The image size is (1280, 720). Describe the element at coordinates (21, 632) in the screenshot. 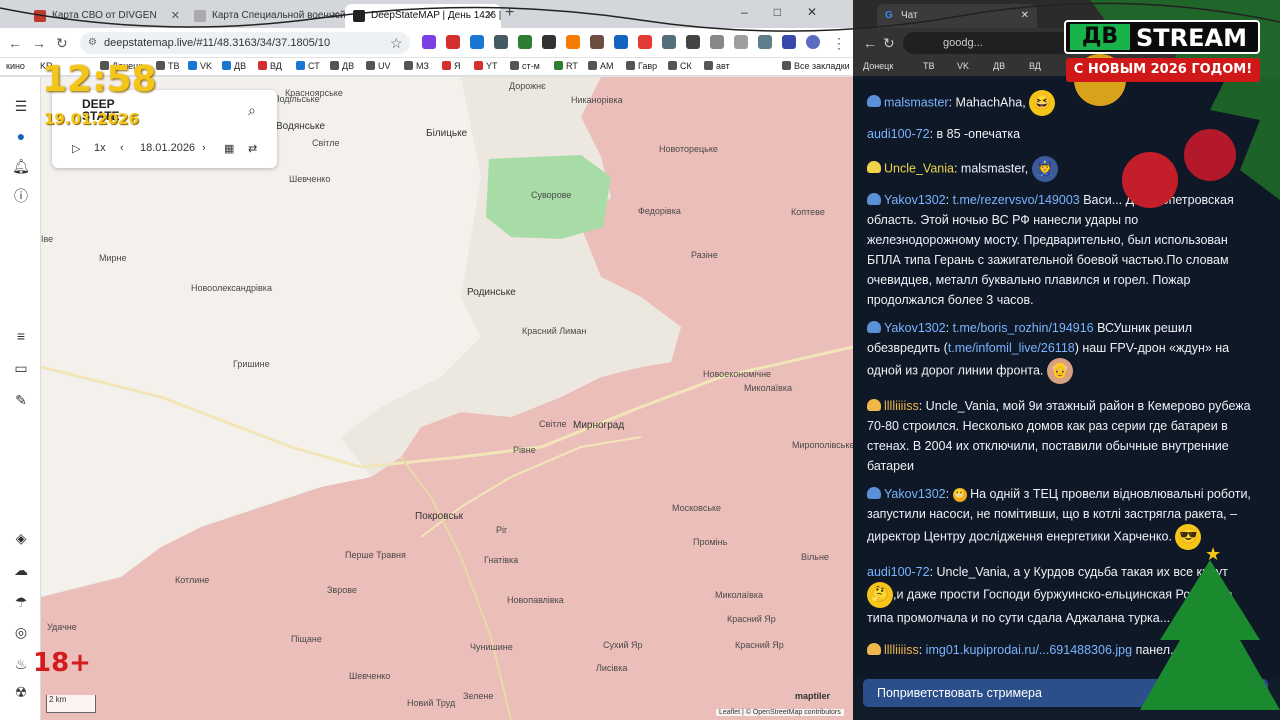

I see `target-icon: ◎` at that location.